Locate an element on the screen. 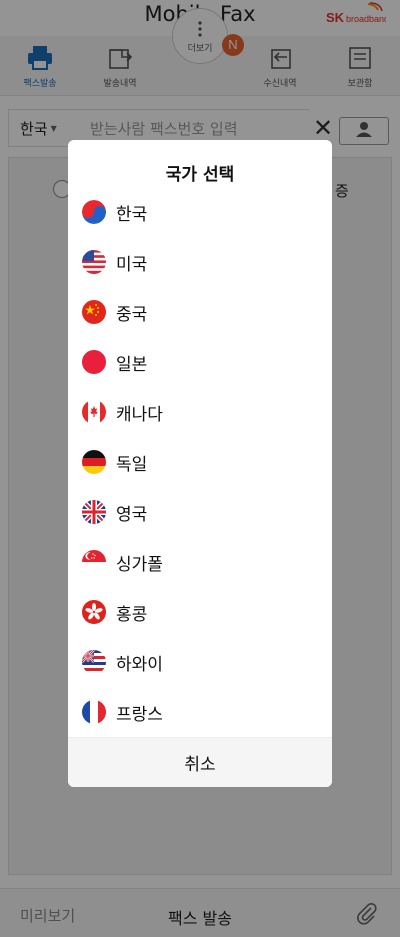 The height and width of the screenshot is (937, 400). singapore-flag-icon is located at coordinates (94, 562).